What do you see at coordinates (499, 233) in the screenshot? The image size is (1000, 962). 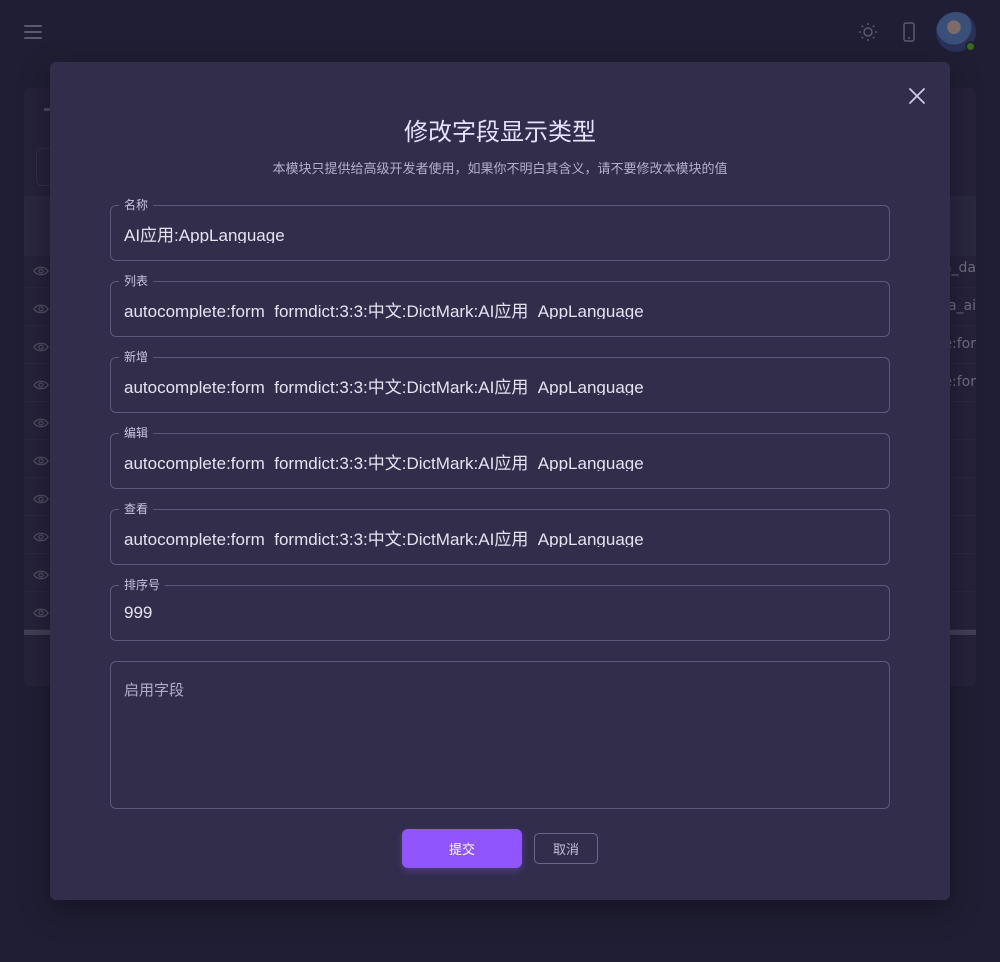 I see `name-input` at bounding box center [499, 233].